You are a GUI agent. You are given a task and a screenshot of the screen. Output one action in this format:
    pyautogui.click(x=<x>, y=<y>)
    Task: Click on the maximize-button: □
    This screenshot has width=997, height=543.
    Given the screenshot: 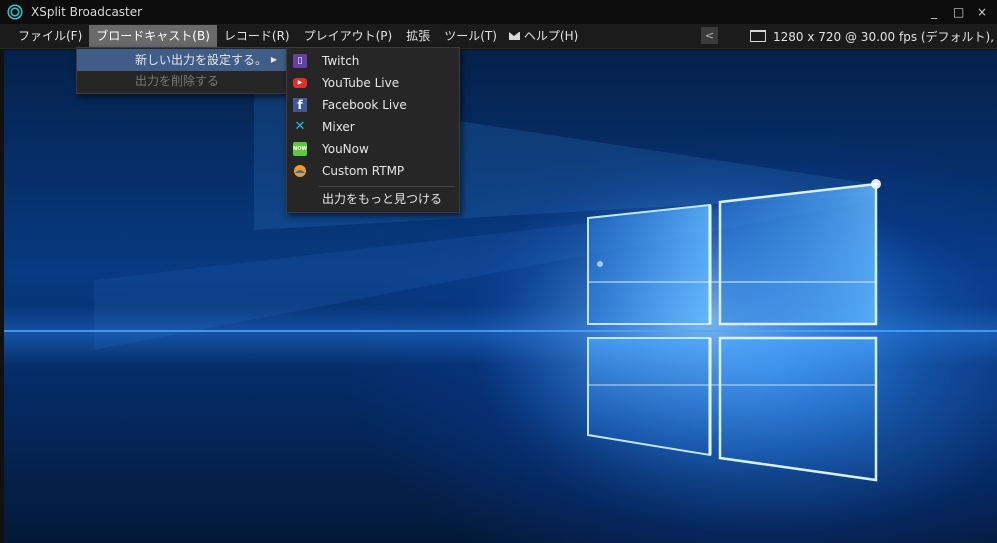 What is the action you would take?
    pyautogui.click(x=958, y=12)
    